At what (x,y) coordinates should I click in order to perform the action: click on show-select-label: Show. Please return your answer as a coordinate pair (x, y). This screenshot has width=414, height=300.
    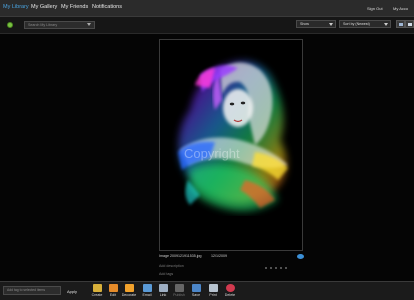
    Looking at the image, I should click on (304, 24).